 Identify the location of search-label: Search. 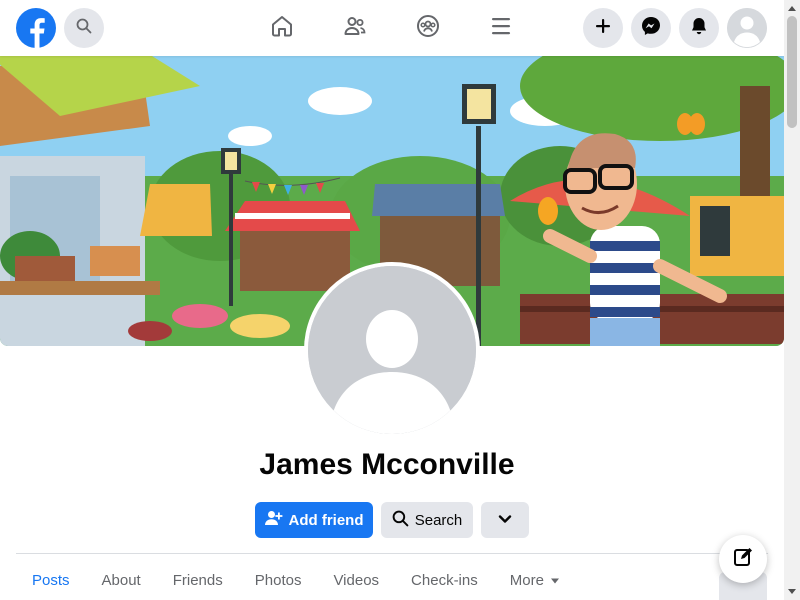
(438, 520).